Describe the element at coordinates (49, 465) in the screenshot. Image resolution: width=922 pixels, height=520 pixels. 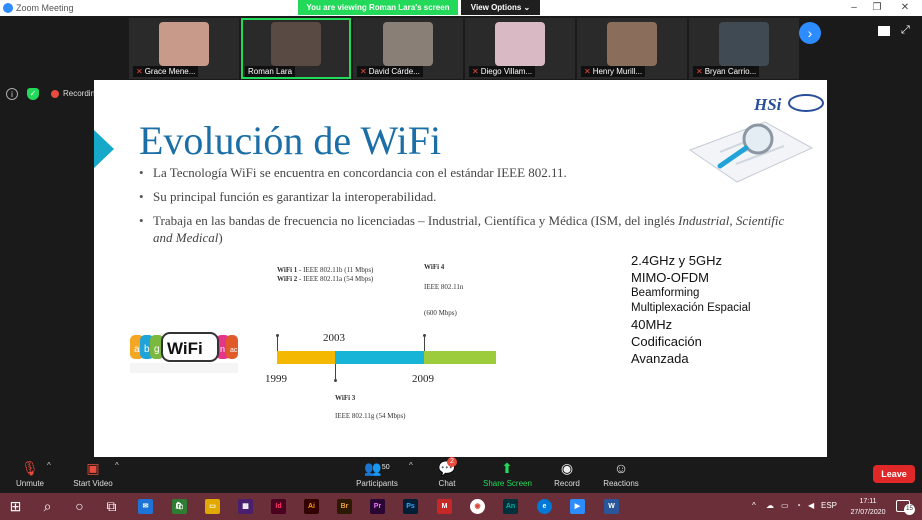
I see `audio-options-caret: ^` at that location.